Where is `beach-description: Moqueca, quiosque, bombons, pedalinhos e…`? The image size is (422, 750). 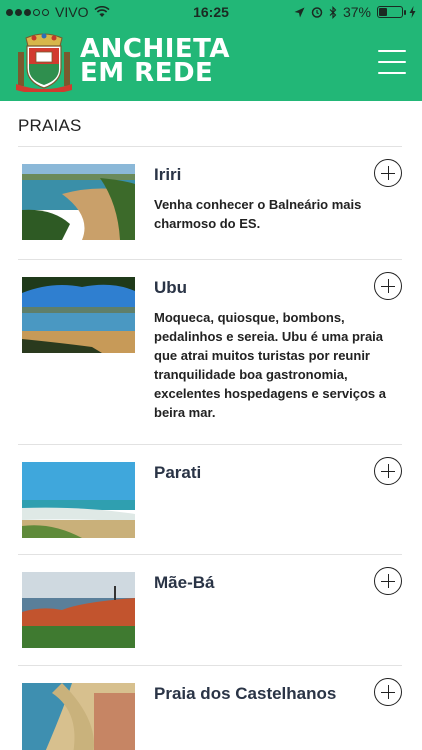 beach-description: Moqueca, quiosque, bombons, pedalinhos e… is located at coordinates (270, 365).